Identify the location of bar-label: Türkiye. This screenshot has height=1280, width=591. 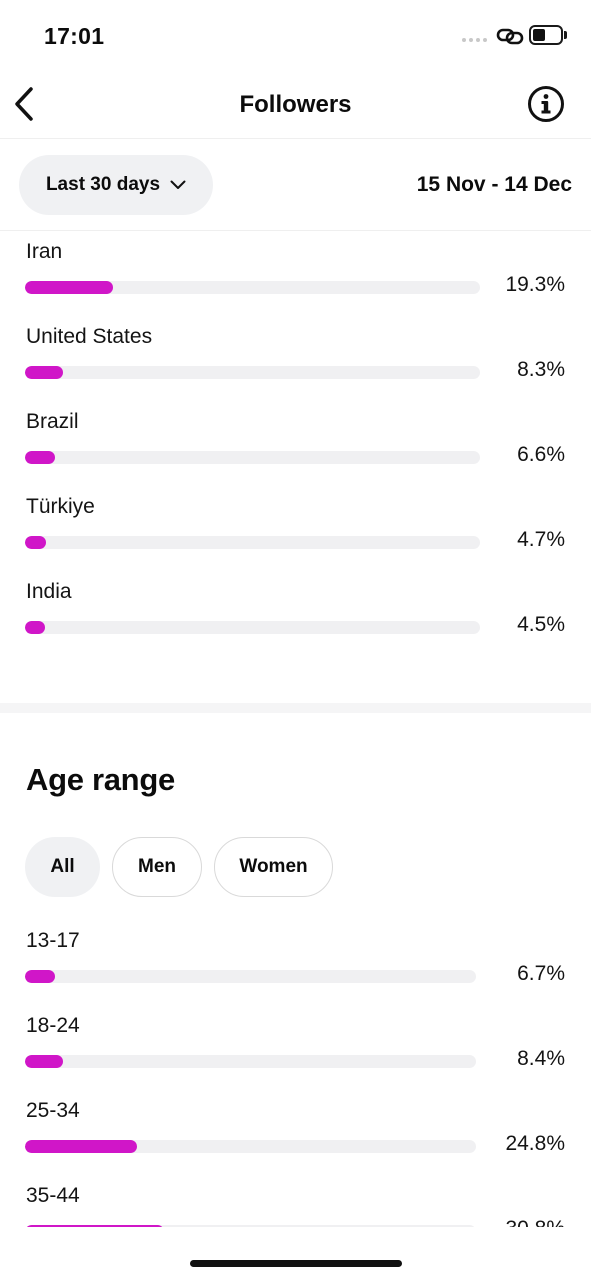
(60, 506).